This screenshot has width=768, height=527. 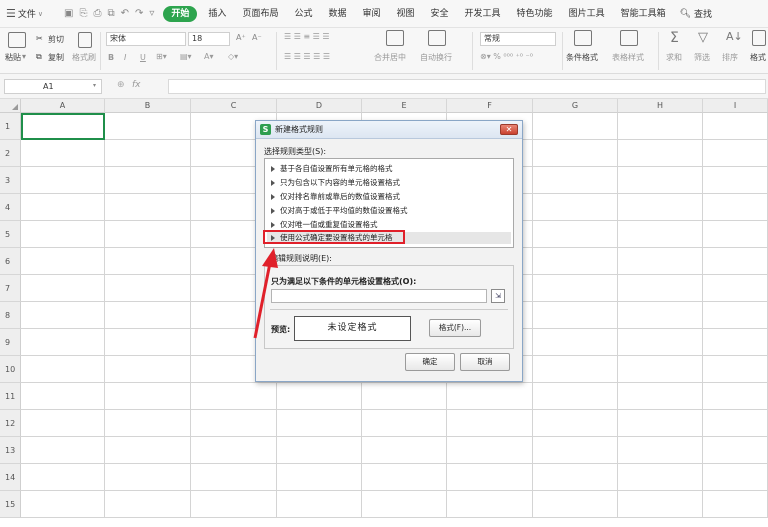 I want to click on filter-button: 筛选, so click(x=702, y=57).